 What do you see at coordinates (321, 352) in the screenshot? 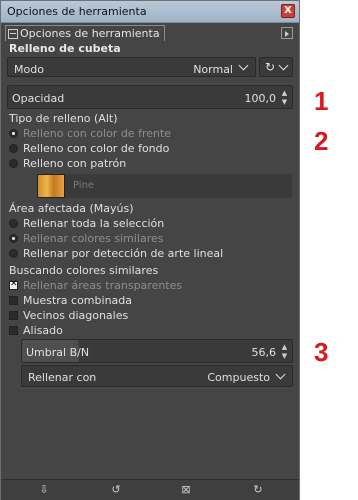
I see `annotation-3: 3` at bounding box center [321, 352].